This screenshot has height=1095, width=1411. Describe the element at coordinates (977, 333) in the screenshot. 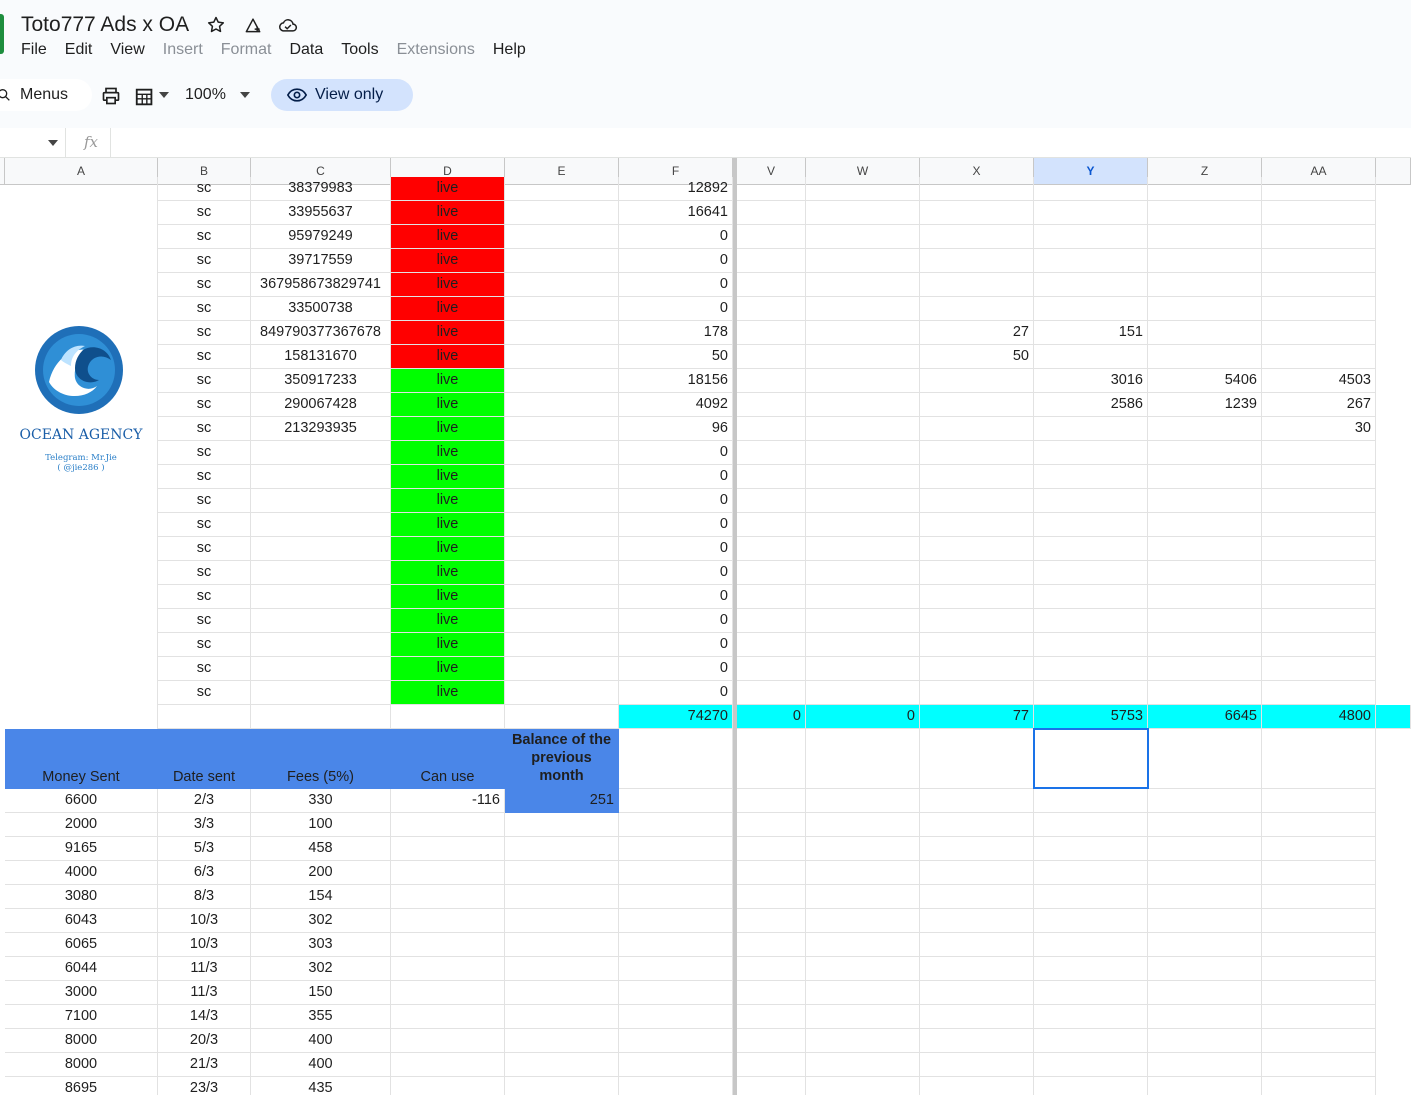

I see `cell-x: 27` at that location.